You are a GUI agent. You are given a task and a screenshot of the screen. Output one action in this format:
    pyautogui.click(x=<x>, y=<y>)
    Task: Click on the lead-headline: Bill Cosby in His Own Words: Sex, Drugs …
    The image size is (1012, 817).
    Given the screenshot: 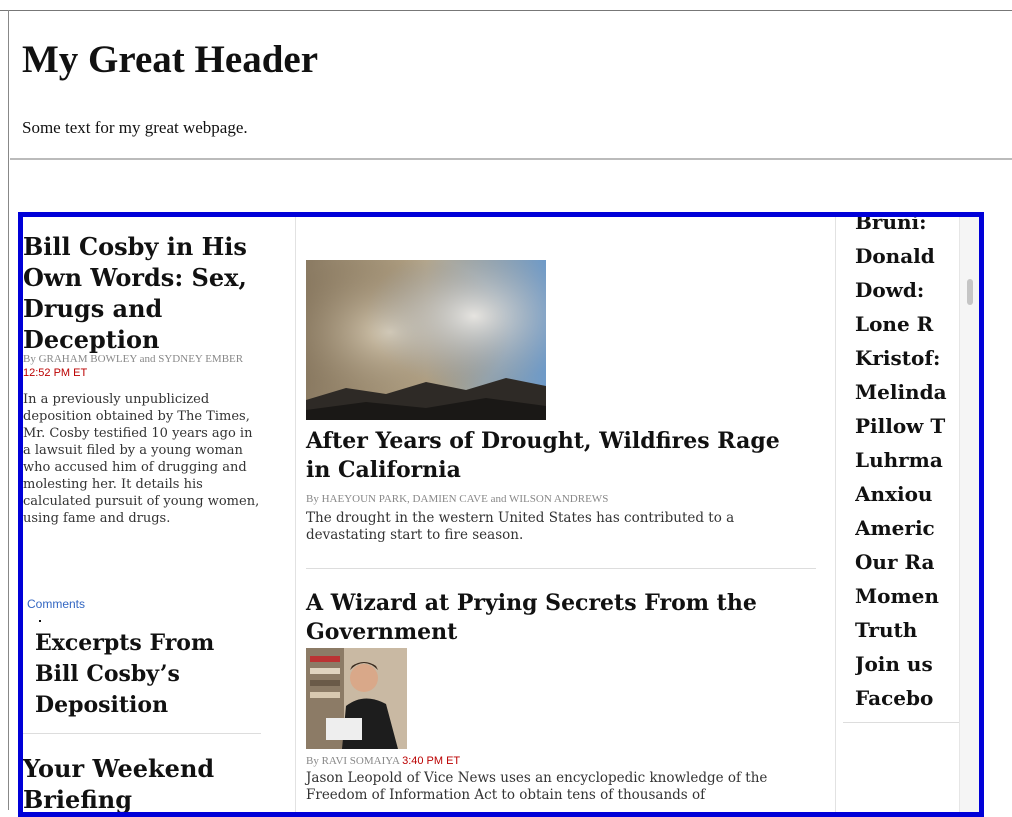 What is the action you would take?
    pyautogui.click(x=148, y=293)
    